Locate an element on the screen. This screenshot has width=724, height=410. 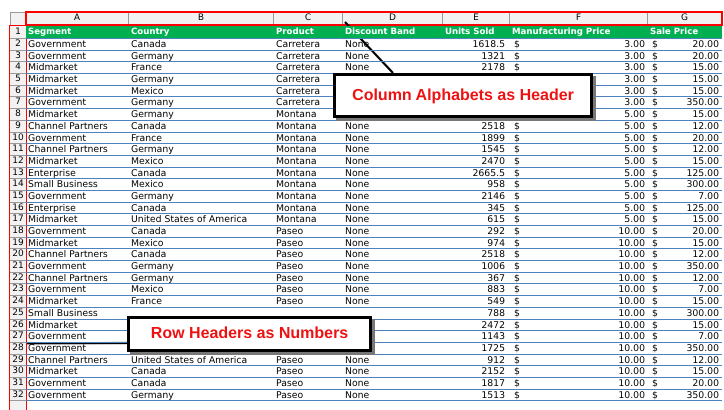
row-header: 32 is located at coordinates (18, 396).